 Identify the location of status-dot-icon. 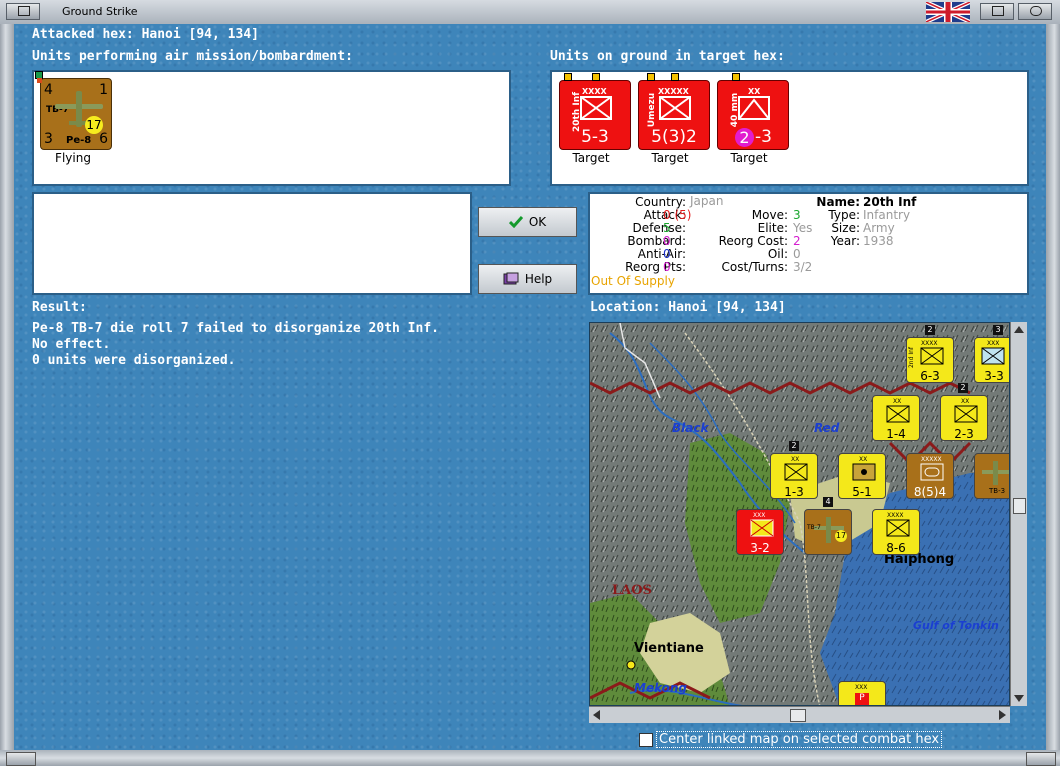
(39, 80).